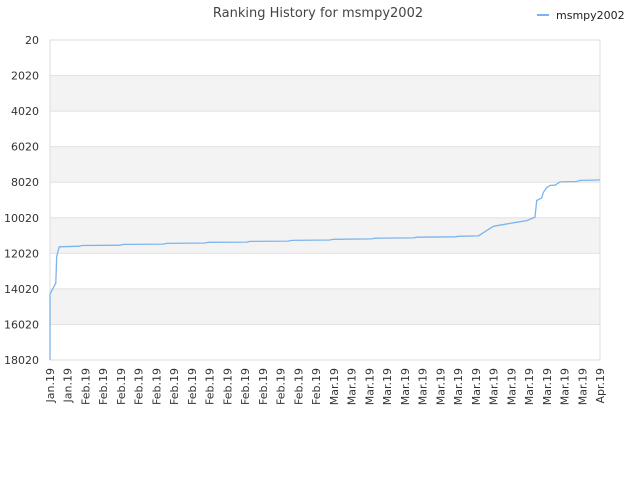 This screenshot has width=640, height=480. I want to click on legend-label: msmpy2002, so click(590, 15).